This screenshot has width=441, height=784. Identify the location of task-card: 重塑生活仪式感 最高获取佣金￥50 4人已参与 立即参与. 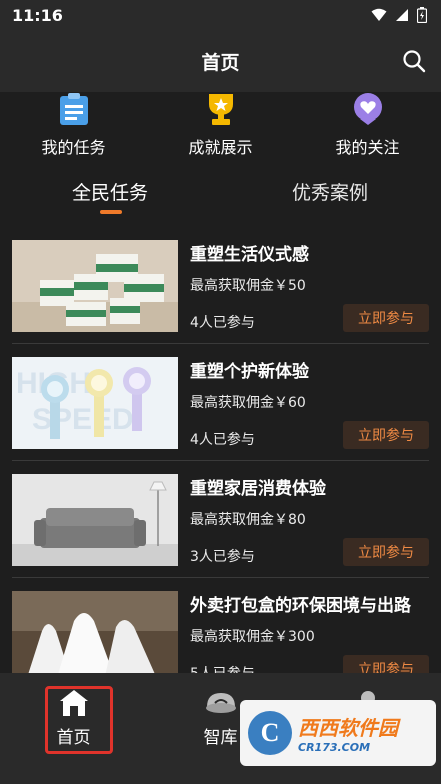
(220, 283).